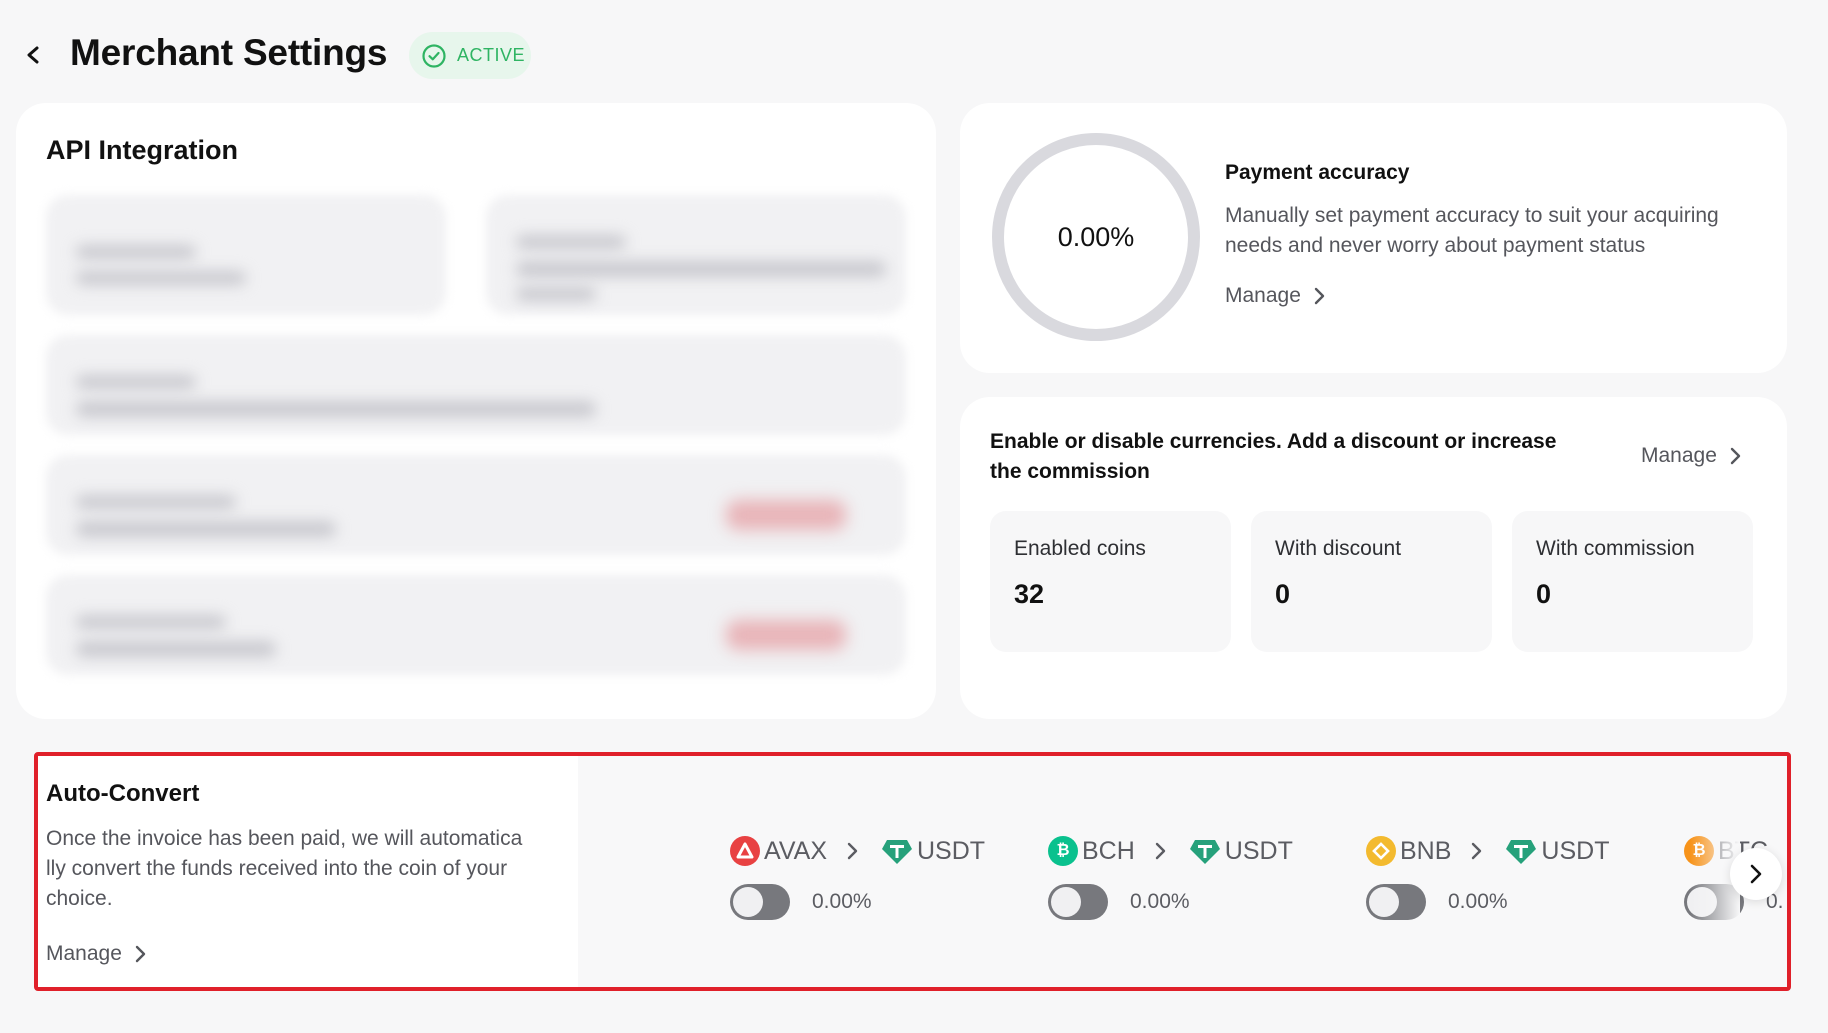  I want to click on stat-label: With discount, so click(1338, 548).